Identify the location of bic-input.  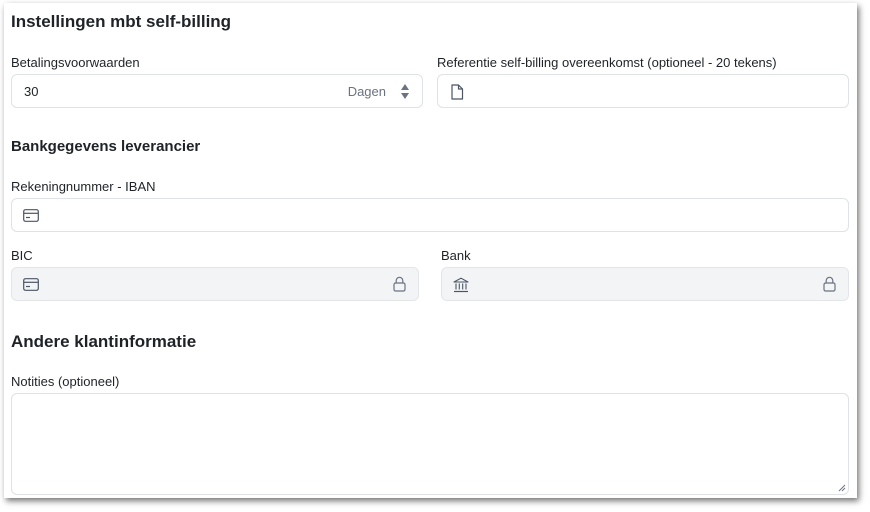
(215, 284).